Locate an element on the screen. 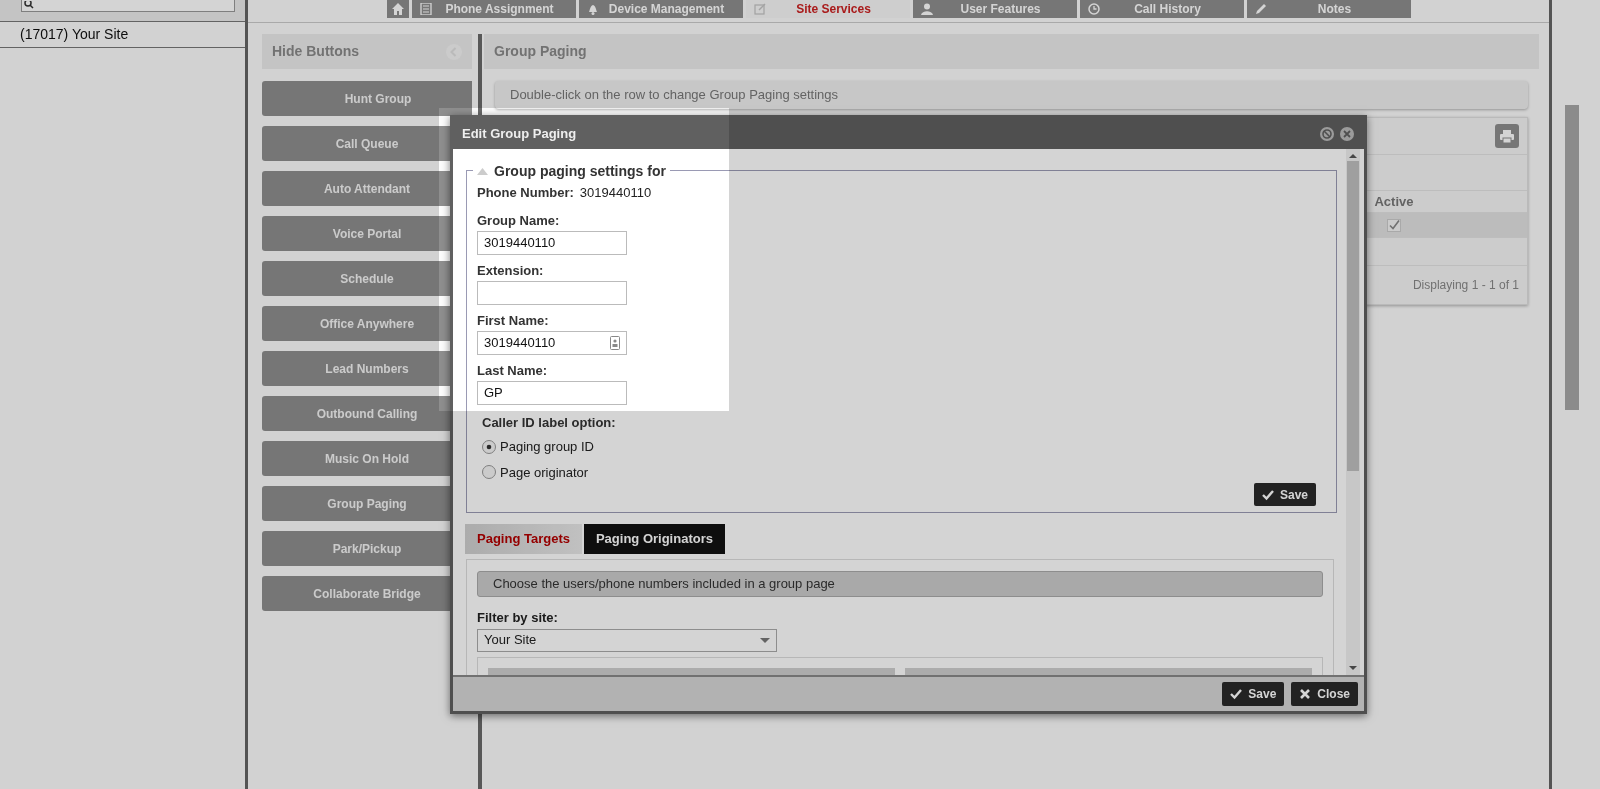 This screenshot has width=1600, height=789. content-title: Group Paging is located at coordinates (540, 51).